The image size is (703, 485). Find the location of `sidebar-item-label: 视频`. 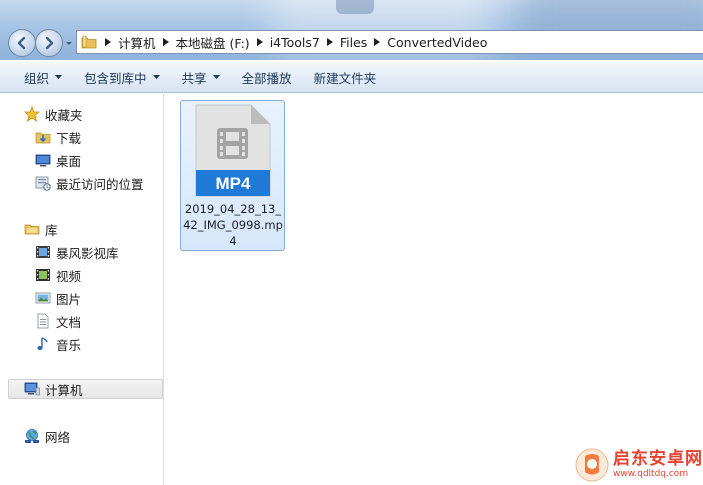

sidebar-item-label: 视频 is located at coordinates (69, 276).